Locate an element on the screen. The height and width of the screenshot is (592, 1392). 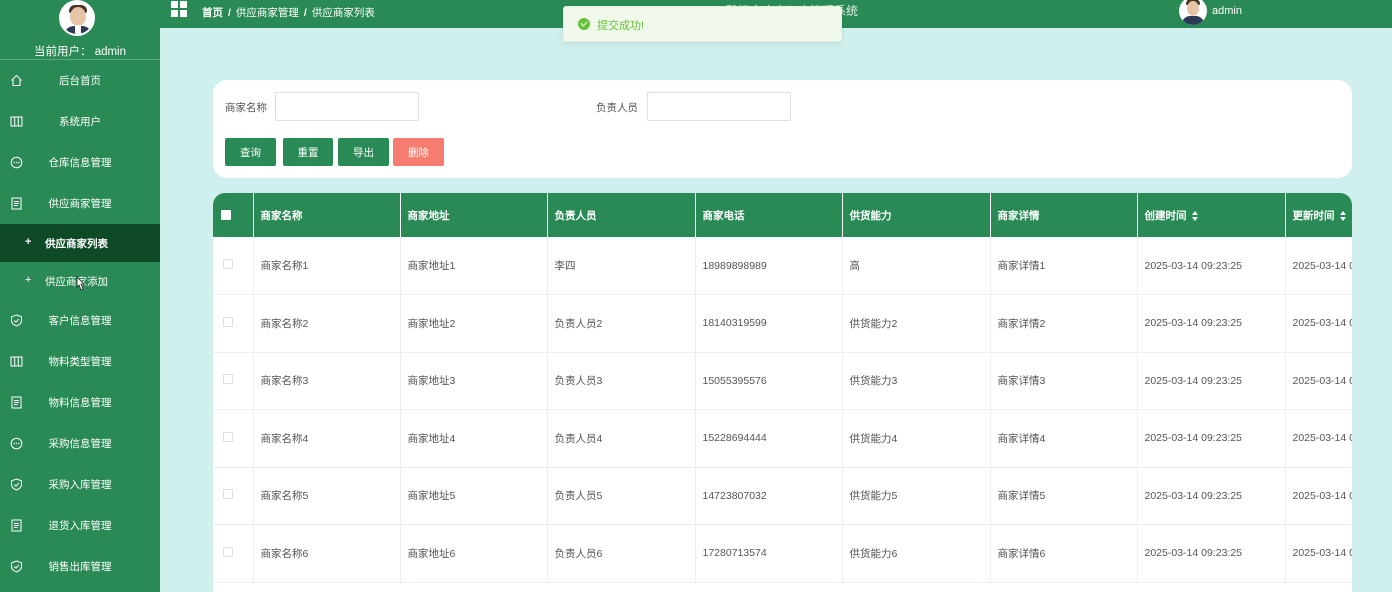
select-all-checkbox is located at coordinates (226, 214).